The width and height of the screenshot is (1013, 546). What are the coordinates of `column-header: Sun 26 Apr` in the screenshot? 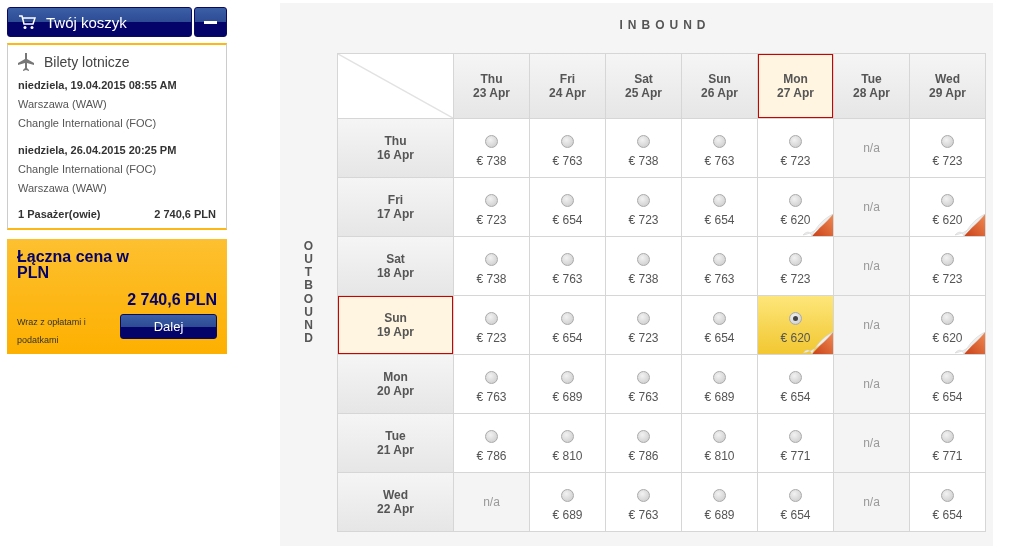 It's located at (719, 86).